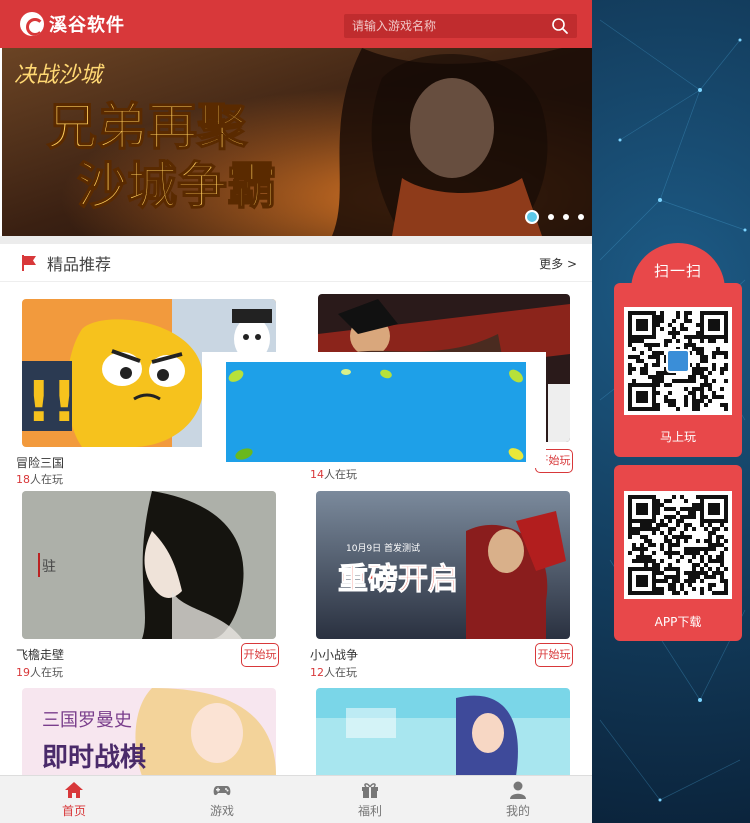 This screenshot has width=750, height=823. I want to click on game-thumbnail: 驻, so click(149, 565).